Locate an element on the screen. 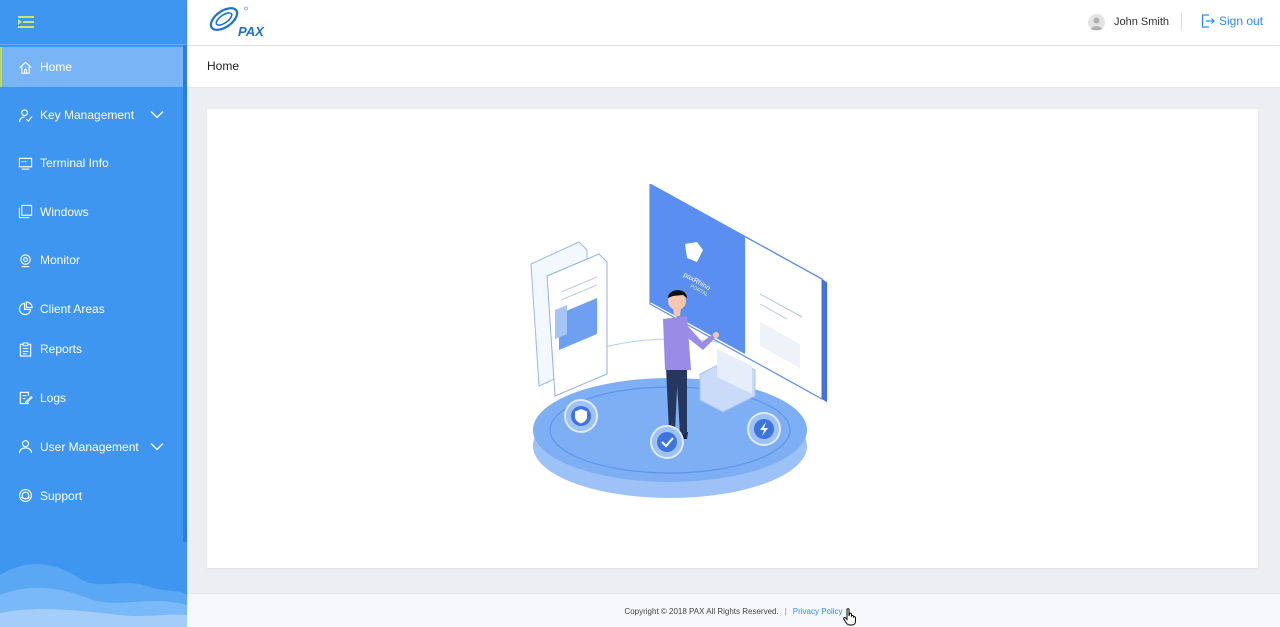 This screenshot has height=627, width=1280. privacy-policy-link: Privacy Policy is located at coordinates (818, 611).